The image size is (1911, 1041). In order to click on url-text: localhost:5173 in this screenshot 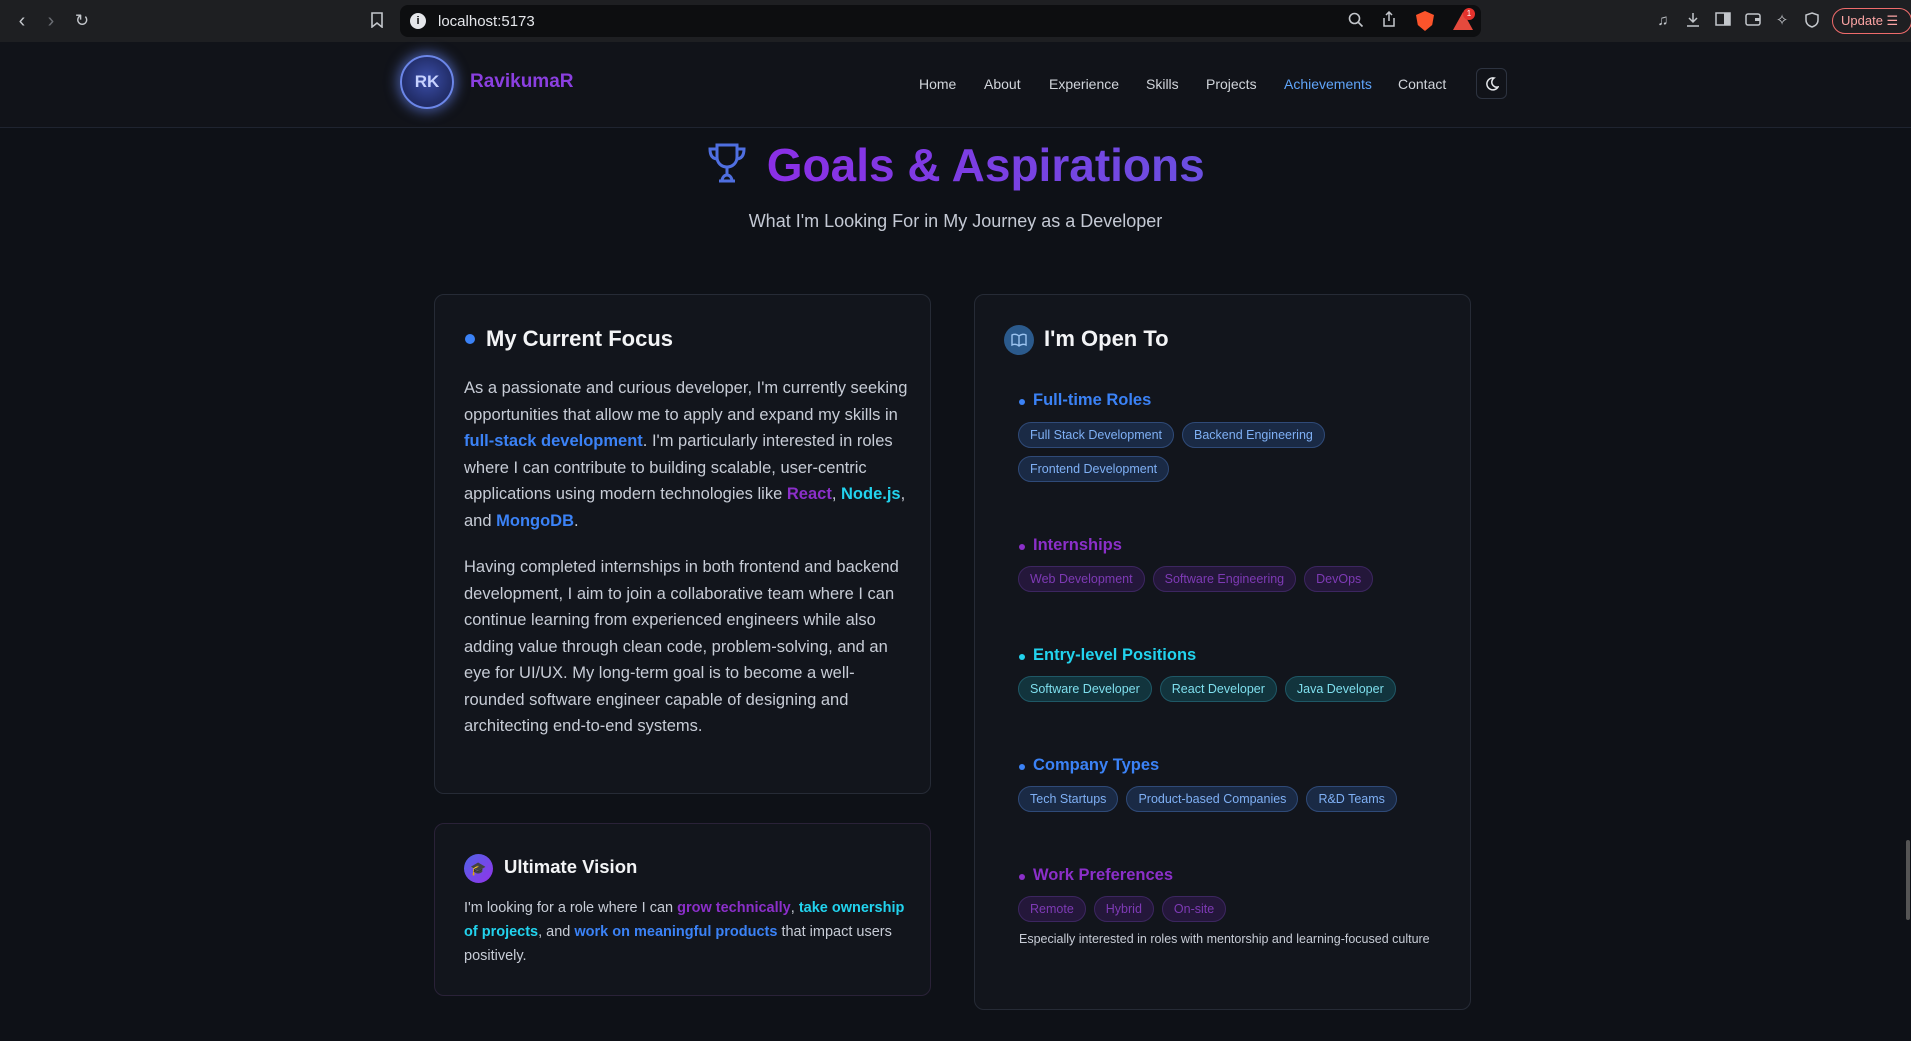, I will do `click(486, 21)`.